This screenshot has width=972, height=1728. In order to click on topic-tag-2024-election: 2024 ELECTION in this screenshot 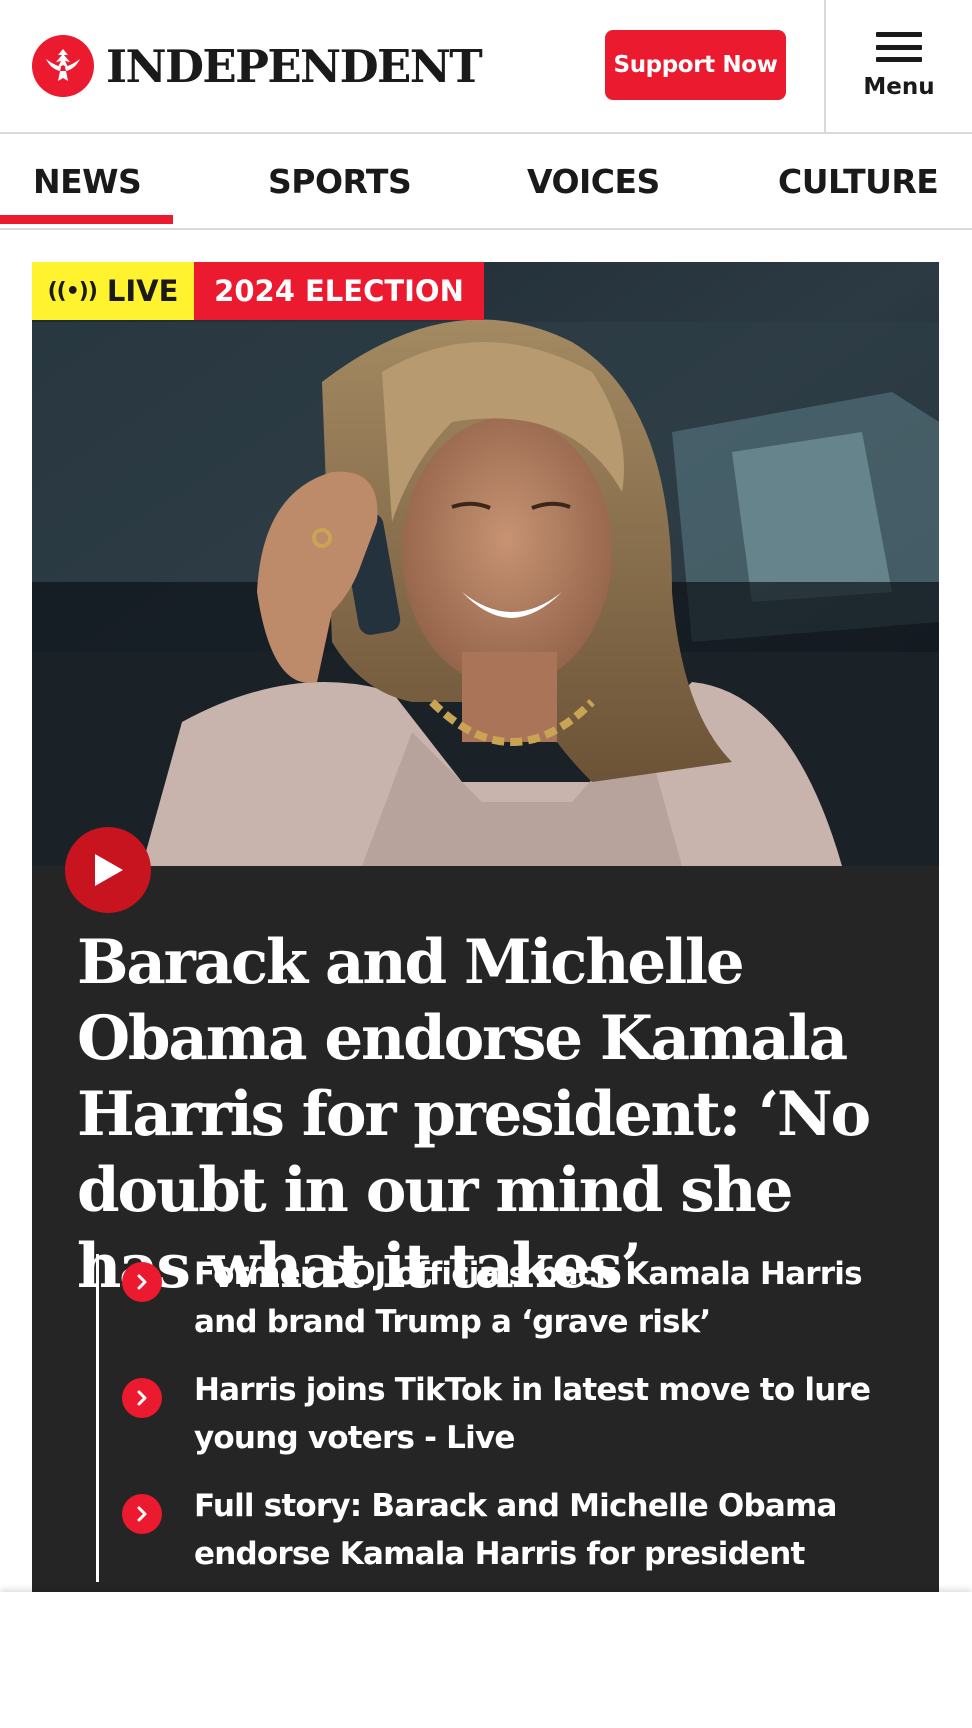, I will do `click(339, 291)`.